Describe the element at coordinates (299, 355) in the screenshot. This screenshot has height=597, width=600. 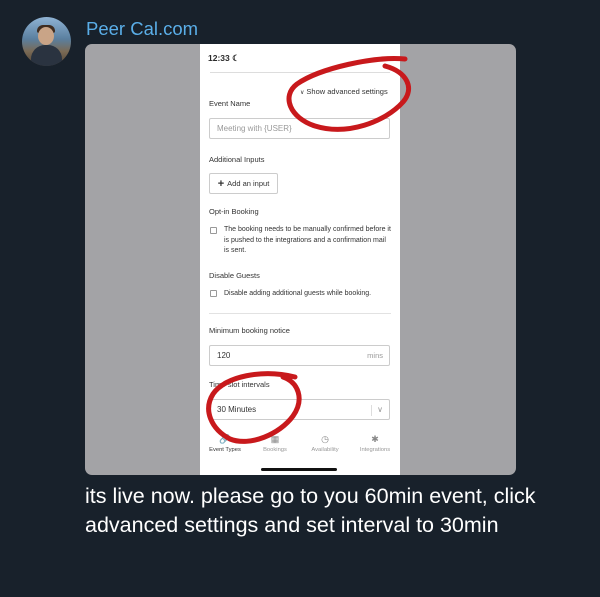
I see `minimum-booking-notice-input: 120 mins` at that location.